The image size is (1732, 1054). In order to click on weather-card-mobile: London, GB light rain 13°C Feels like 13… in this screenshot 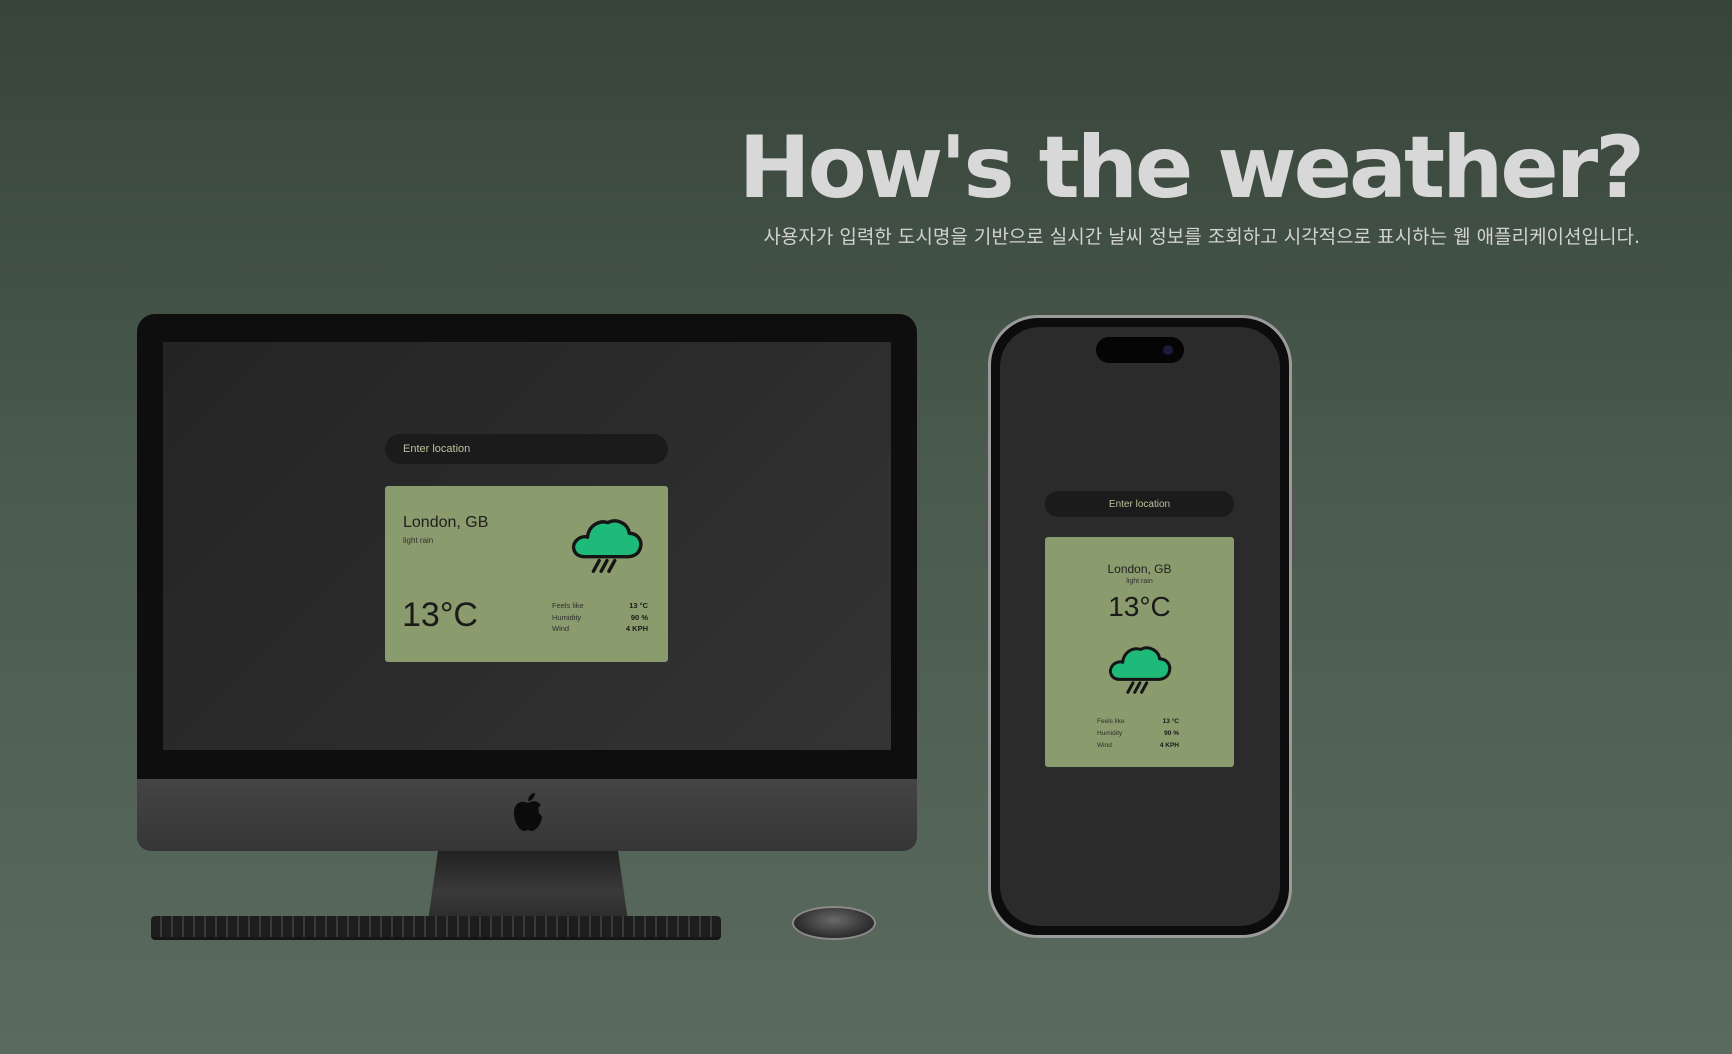, I will do `click(1139, 652)`.